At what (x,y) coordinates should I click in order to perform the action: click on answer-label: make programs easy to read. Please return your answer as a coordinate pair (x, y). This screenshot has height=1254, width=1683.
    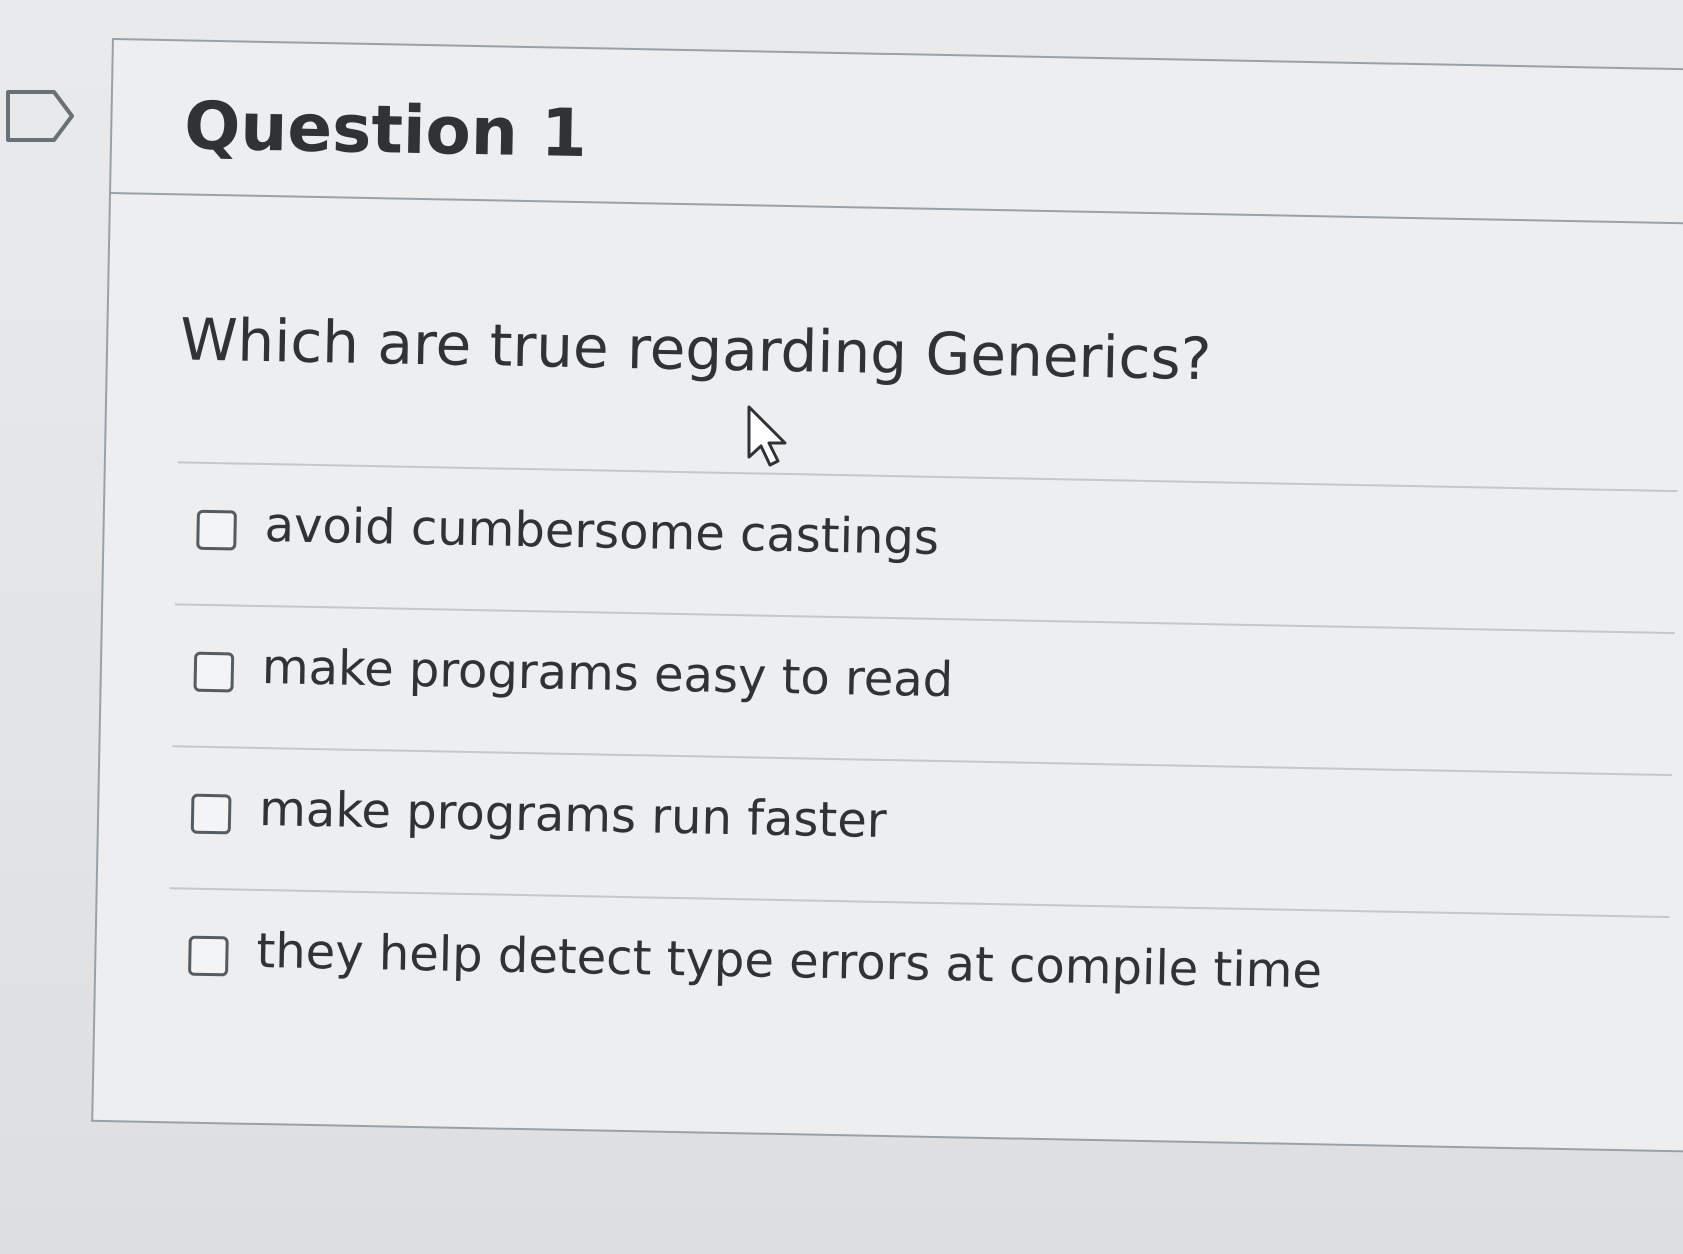
    Looking at the image, I should click on (607, 673).